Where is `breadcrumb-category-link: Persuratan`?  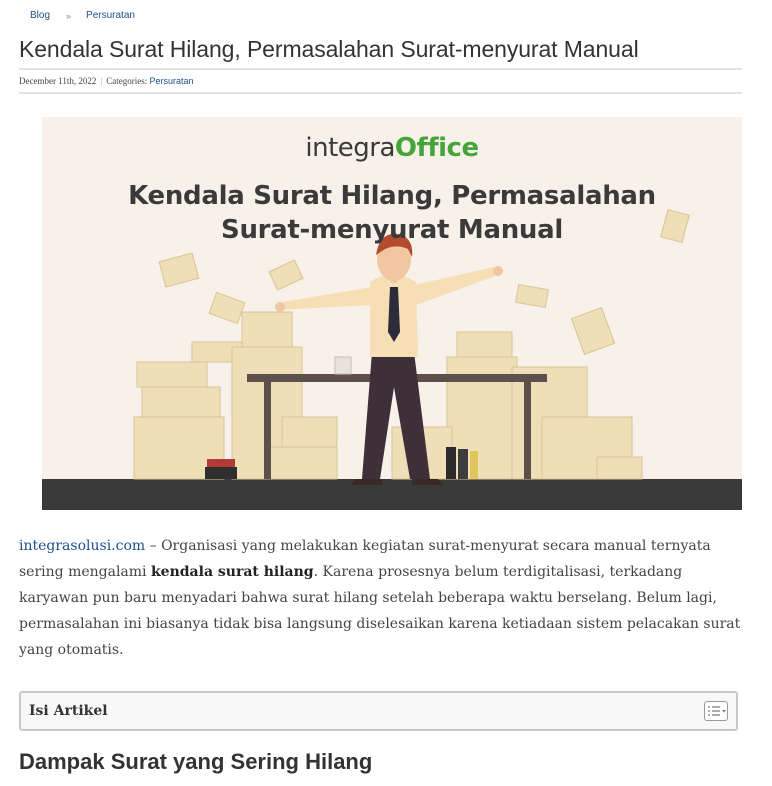 breadcrumb-category-link: Persuratan is located at coordinates (110, 15).